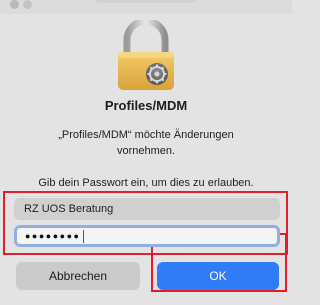 This screenshot has height=305, width=320. I want to click on username-field: RZ UOS Beratung, so click(147, 209).